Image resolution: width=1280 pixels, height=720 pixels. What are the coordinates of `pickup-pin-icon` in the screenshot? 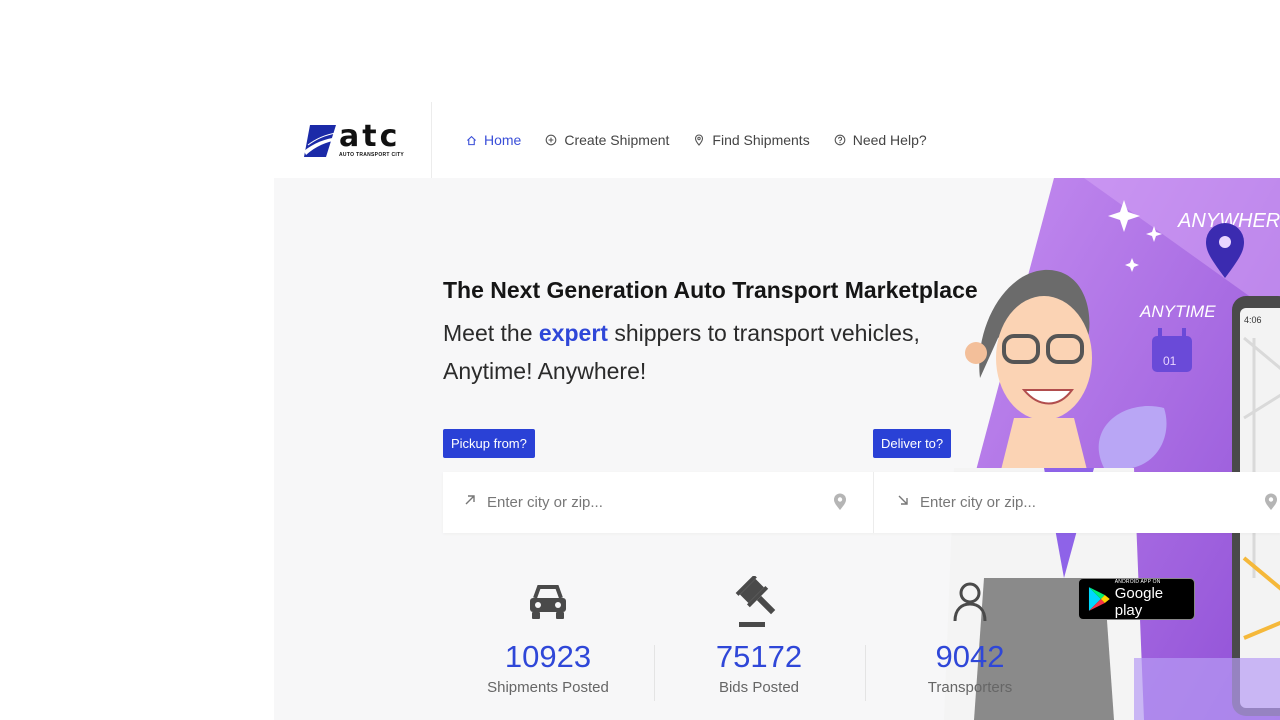 It's located at (840, 504).